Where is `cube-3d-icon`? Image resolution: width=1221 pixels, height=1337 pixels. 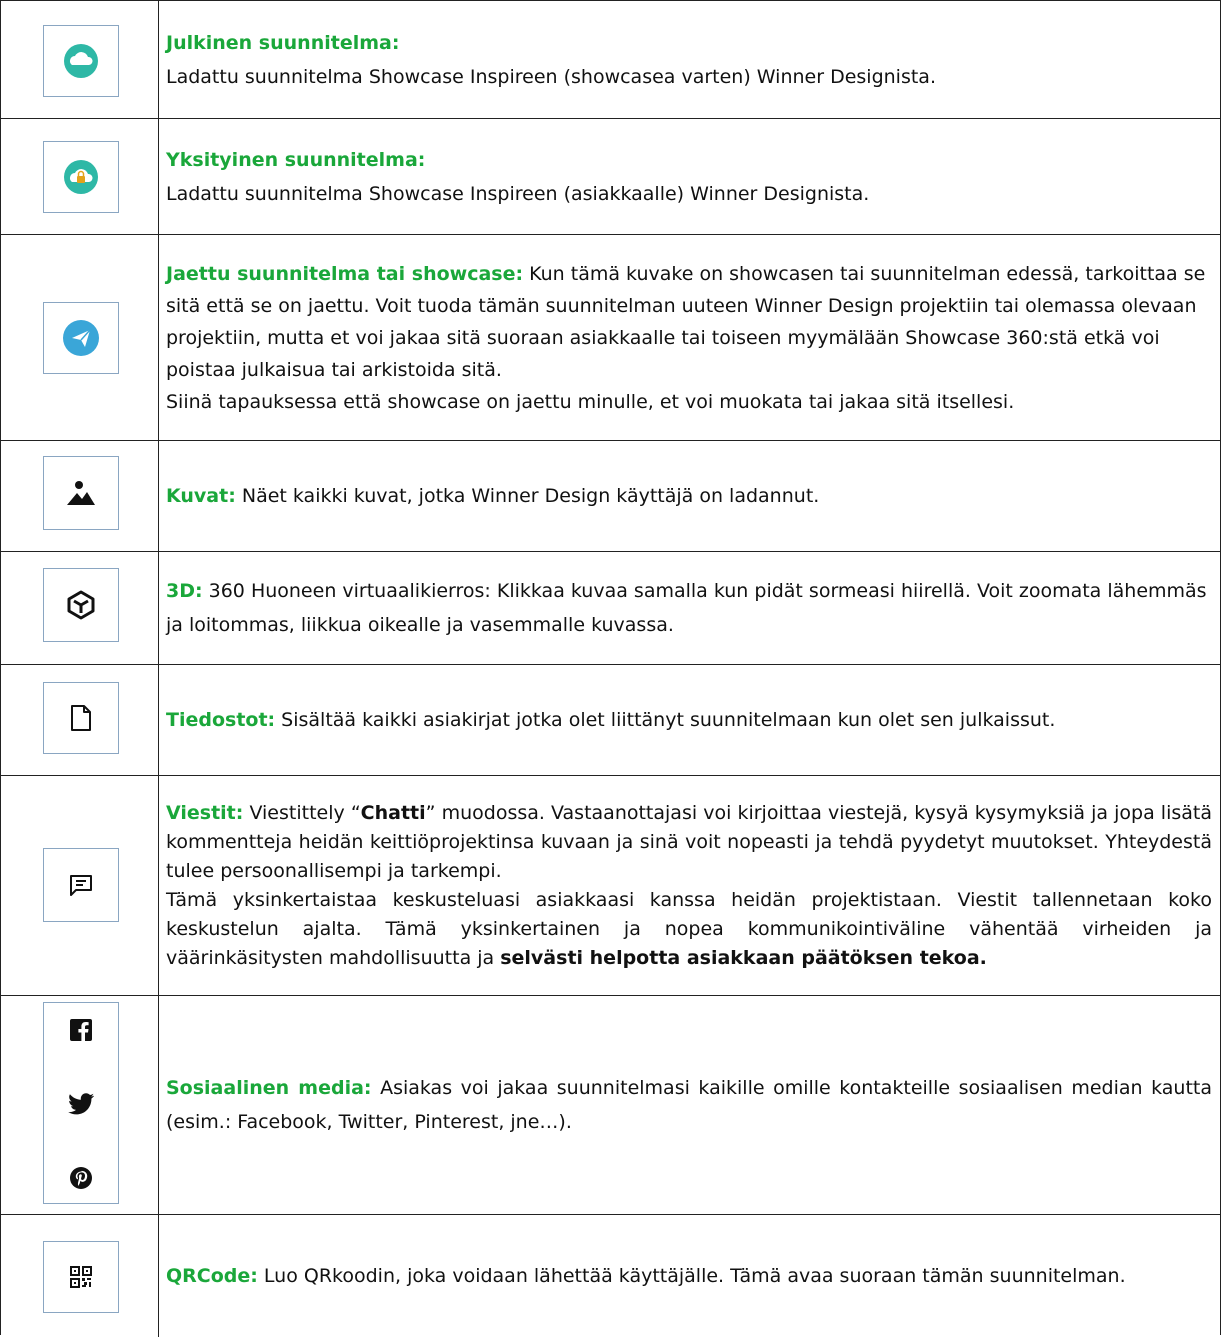 cube-3d-icon is located at coordinates (81, 605).